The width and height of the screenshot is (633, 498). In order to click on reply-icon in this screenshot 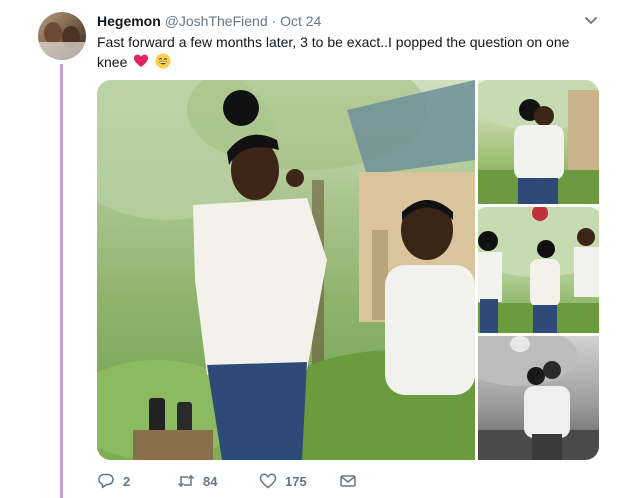, I will do `click(106, 481)`.